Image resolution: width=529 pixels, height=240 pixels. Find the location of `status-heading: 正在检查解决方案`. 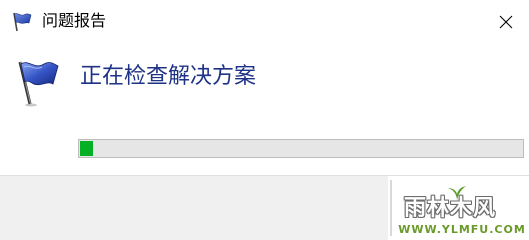

status-heading: 正在检查解决方案 is located at coordinates (168, 76).